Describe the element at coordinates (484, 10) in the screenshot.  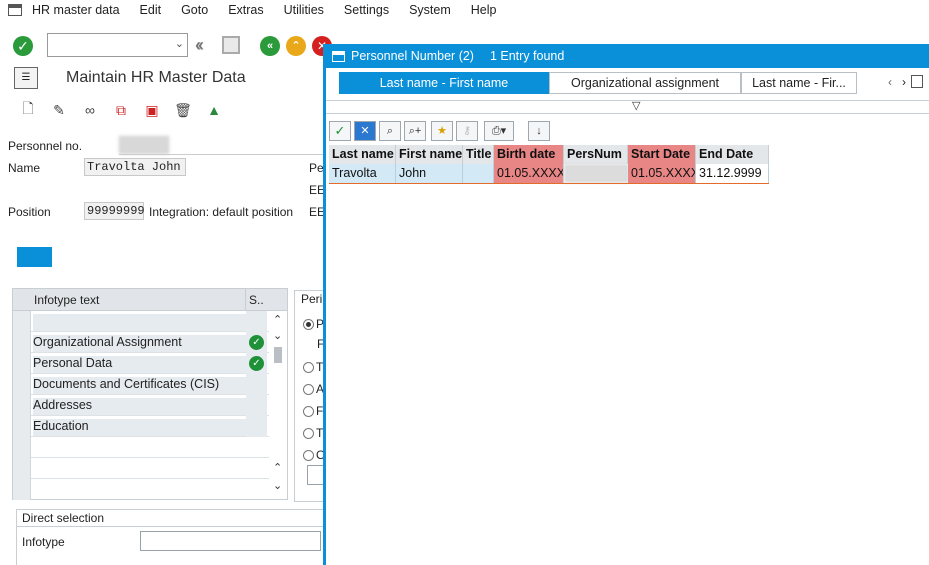
I see `menu-help: Help` at that location.